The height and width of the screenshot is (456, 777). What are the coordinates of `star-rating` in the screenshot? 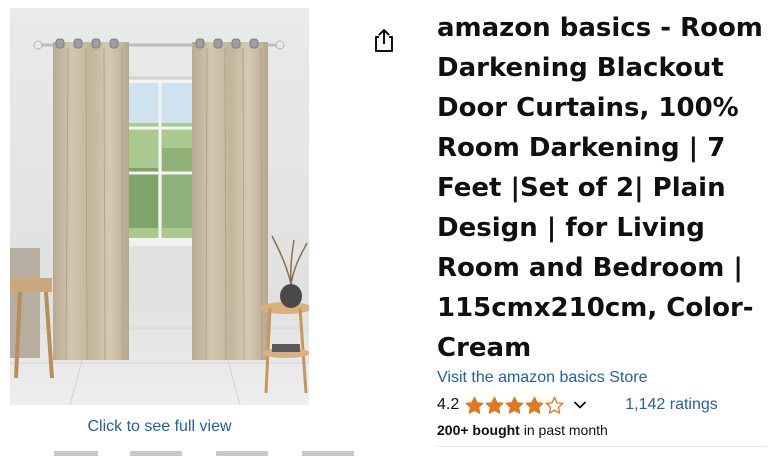 It's located at (515, 405).